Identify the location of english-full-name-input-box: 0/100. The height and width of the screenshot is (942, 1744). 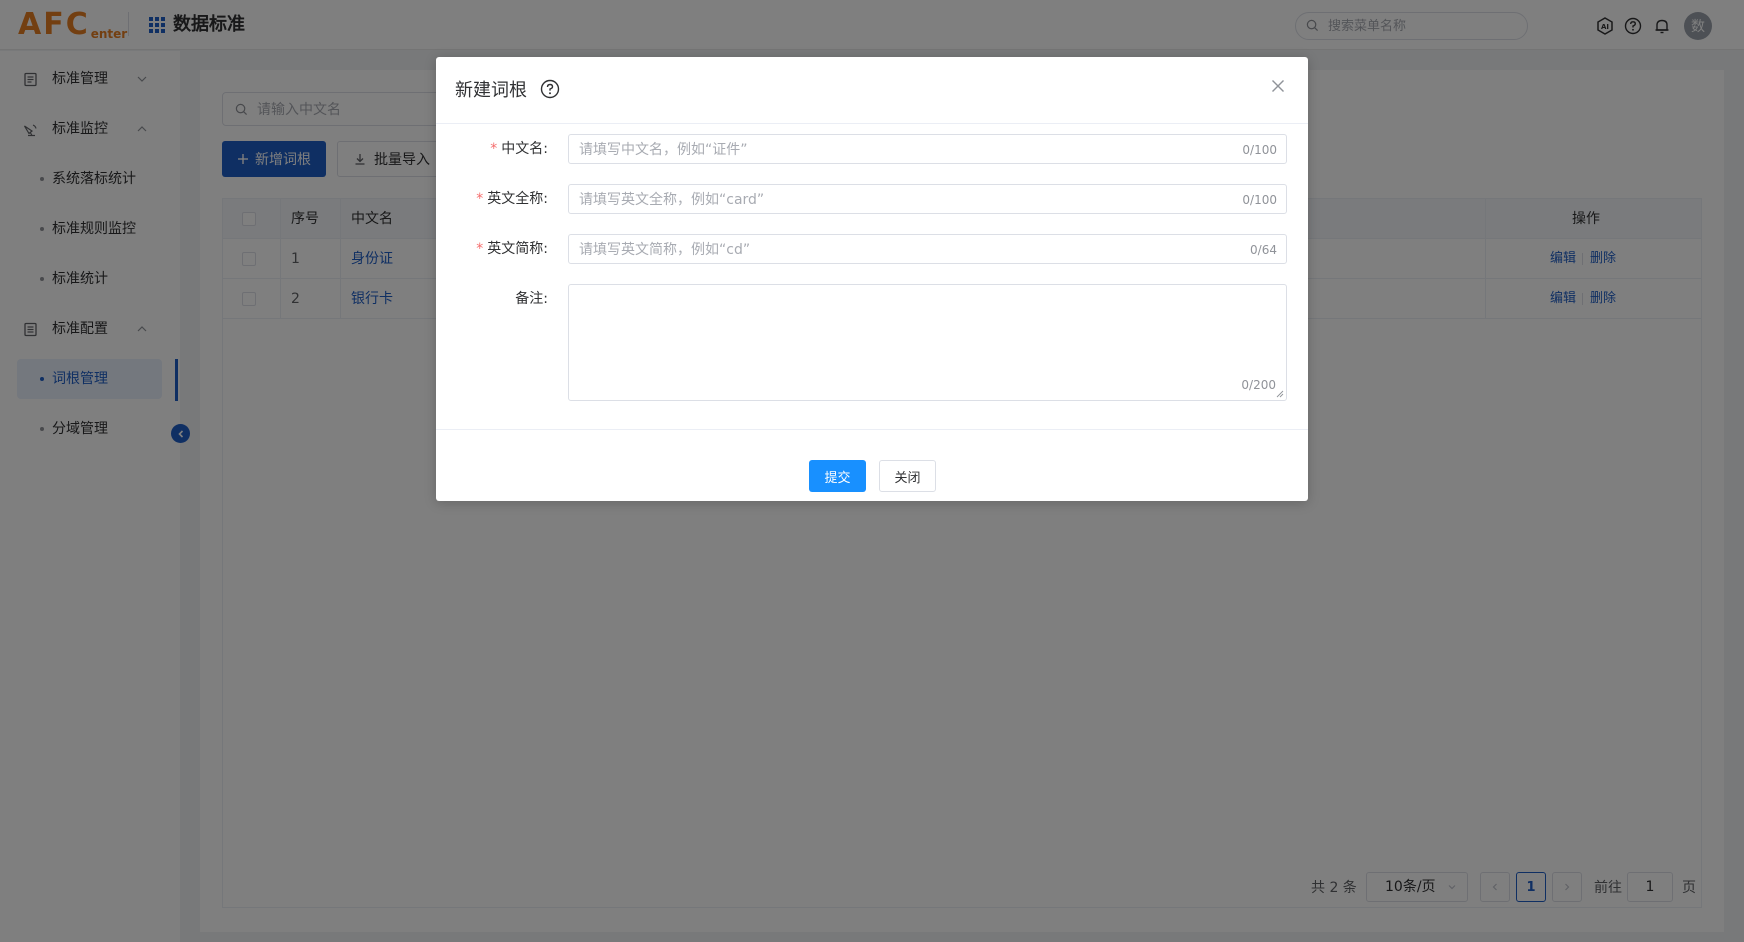
(927, 199).